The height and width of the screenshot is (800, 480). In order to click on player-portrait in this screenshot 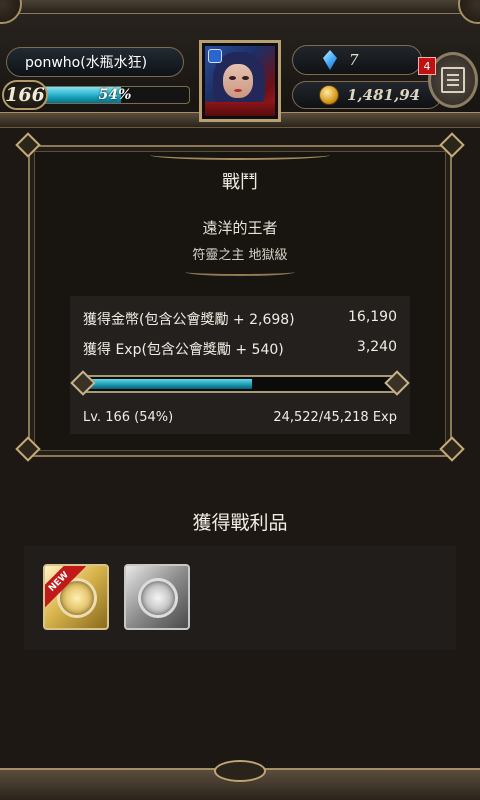, I will do `click(240, 81)`.